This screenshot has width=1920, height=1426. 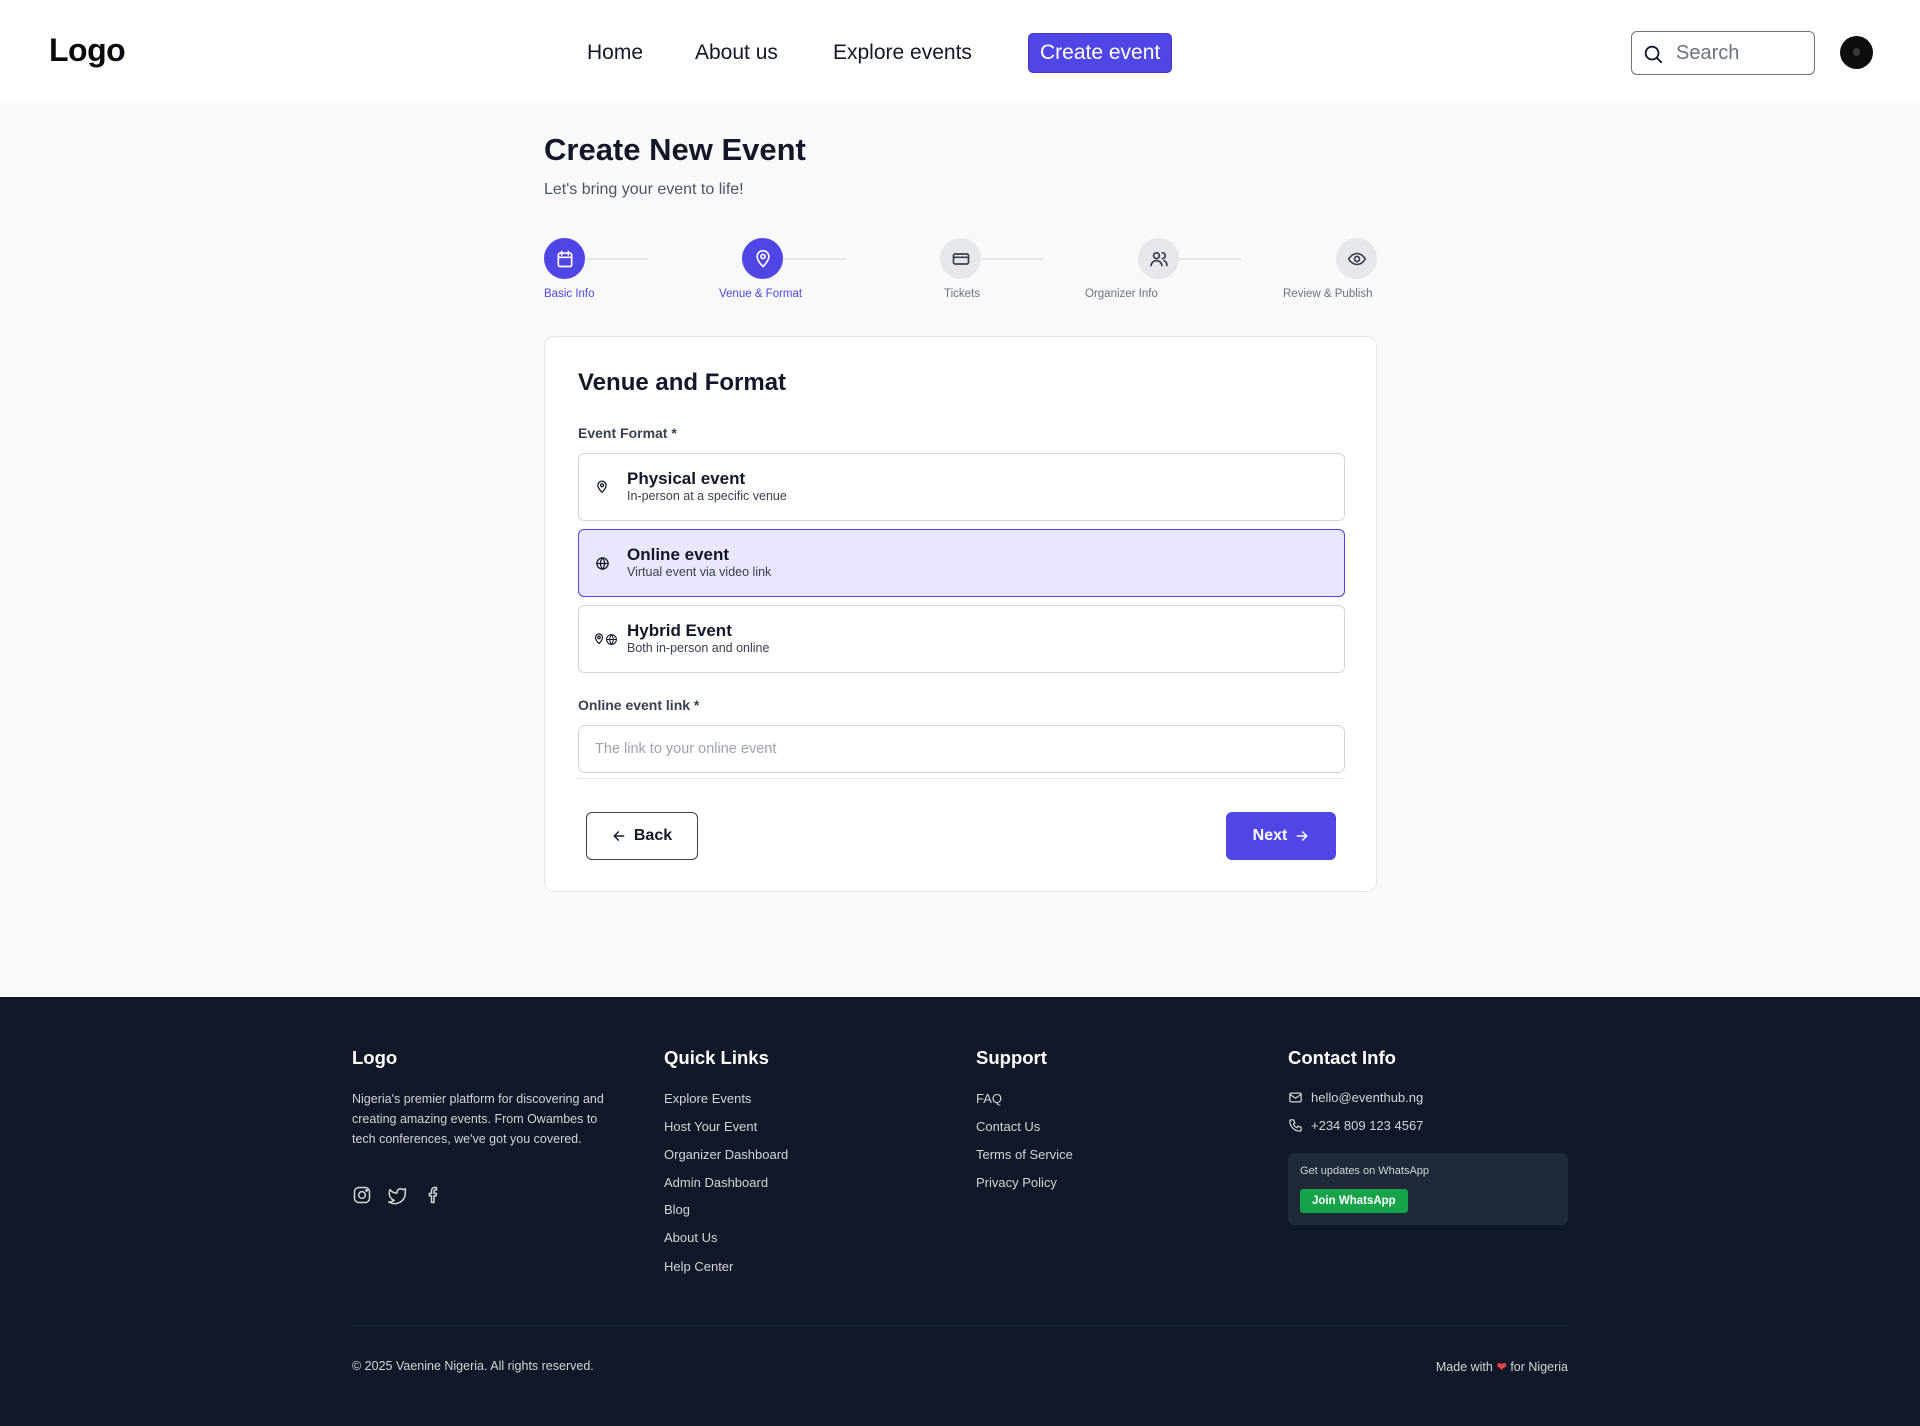 I want to click on next-button: Next, so click(x=1281, y=836).